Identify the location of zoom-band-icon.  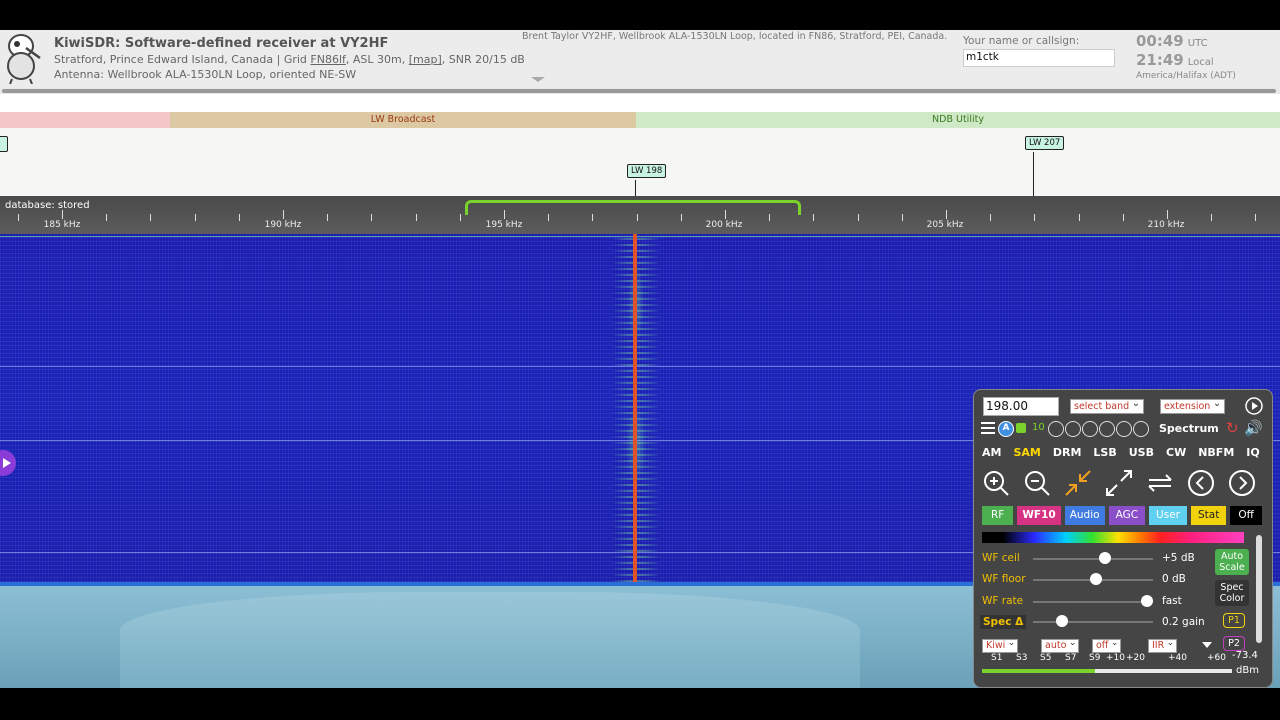
(1078, 483).